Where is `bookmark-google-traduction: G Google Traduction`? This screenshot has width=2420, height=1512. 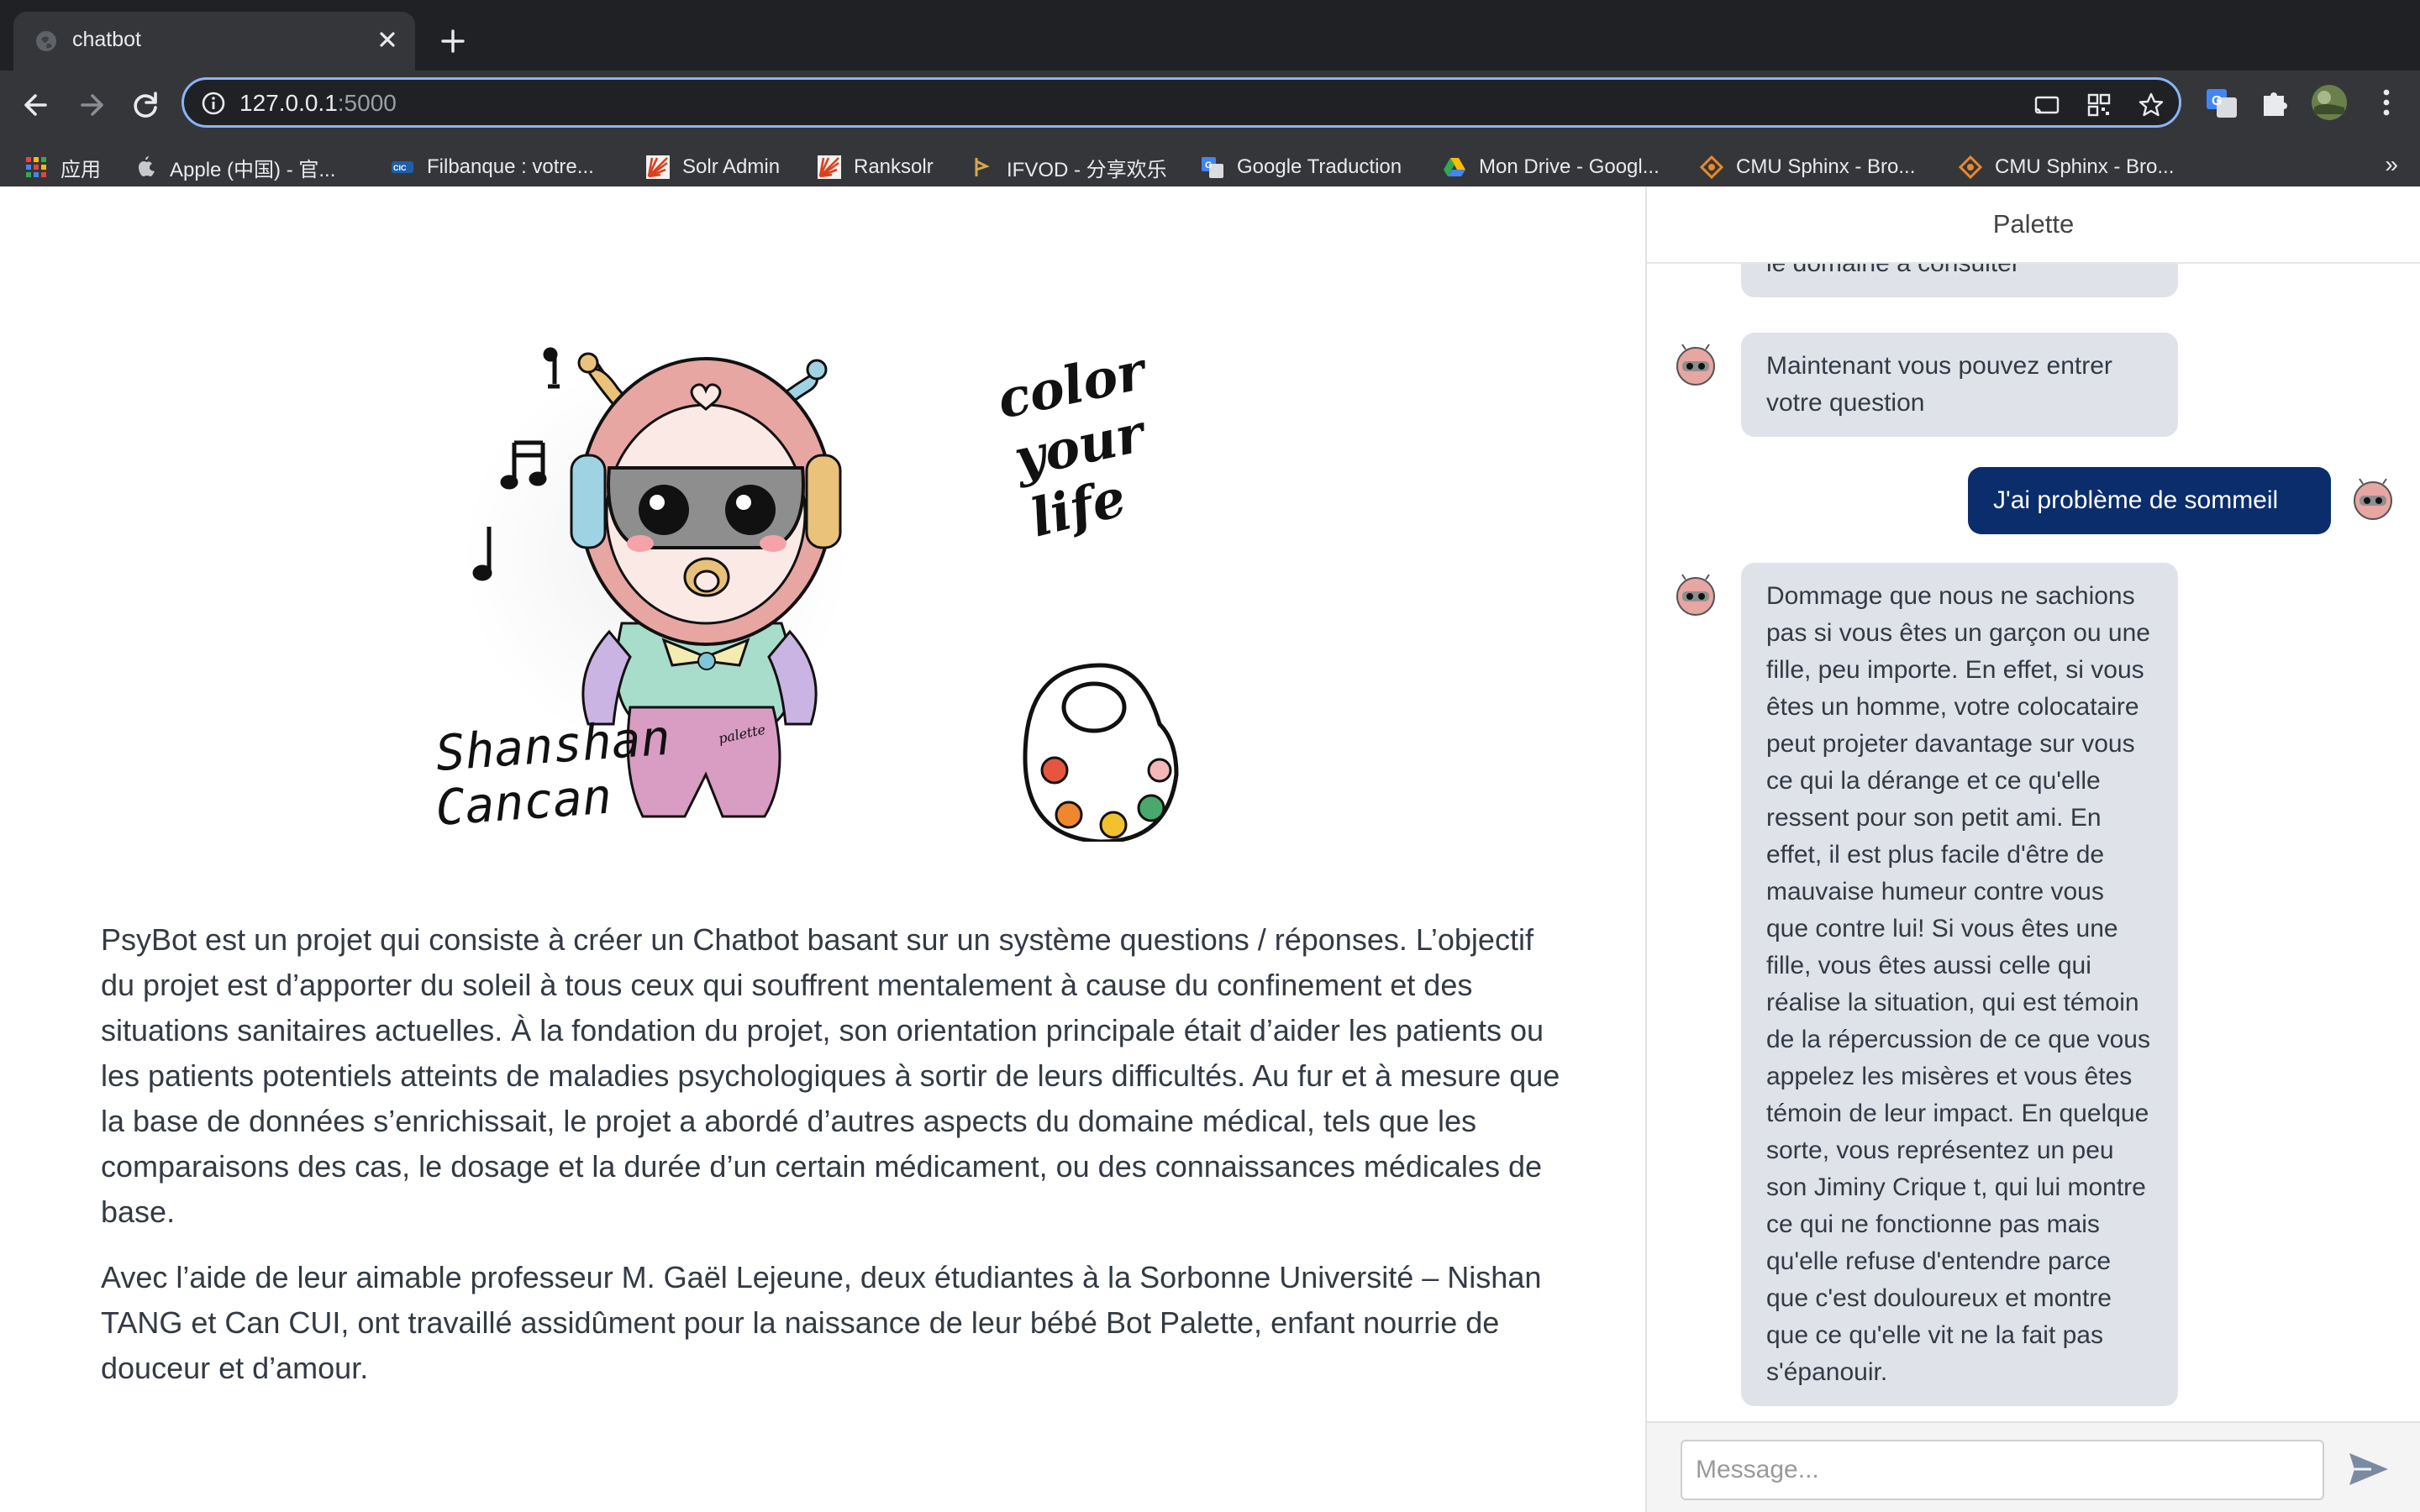 bookmark-google-traduction: G Google Traduction is located at coordinates (1301, 167).